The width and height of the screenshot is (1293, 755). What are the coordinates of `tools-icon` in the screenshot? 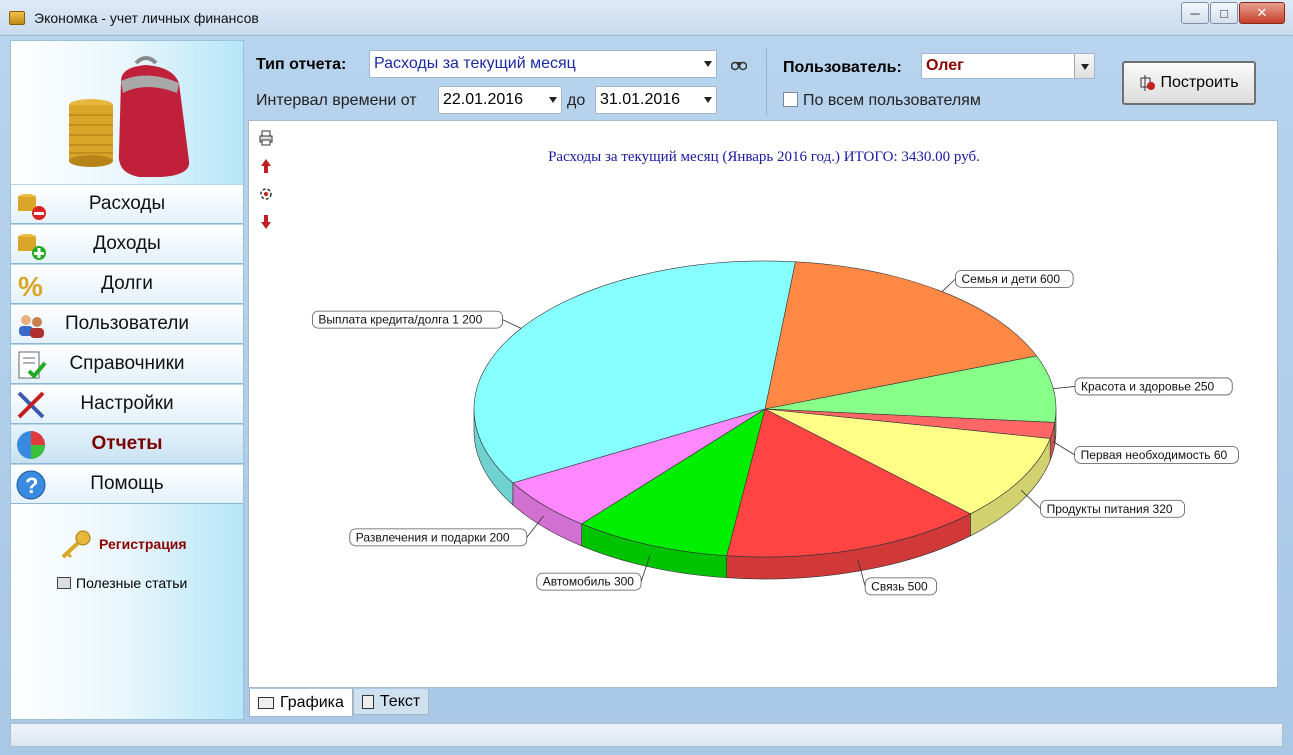 It's located at (31, 405).